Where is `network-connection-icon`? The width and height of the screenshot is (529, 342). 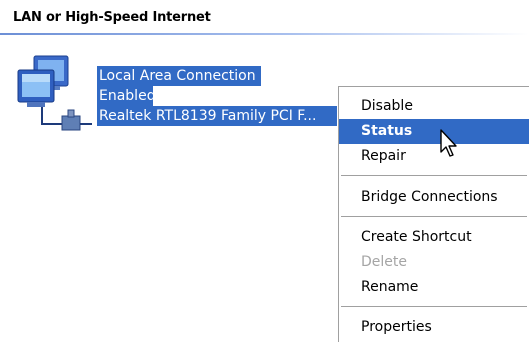 network-connection-icon is located at coordinates (54, 93).